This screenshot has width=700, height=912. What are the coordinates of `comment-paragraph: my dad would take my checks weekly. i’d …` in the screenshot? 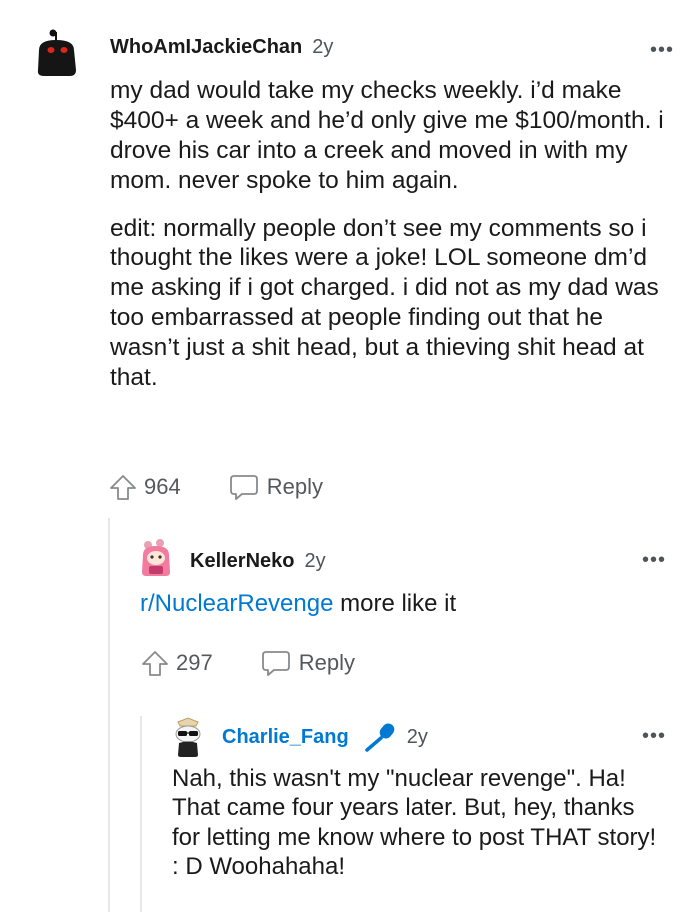 It's located at (387, 135).